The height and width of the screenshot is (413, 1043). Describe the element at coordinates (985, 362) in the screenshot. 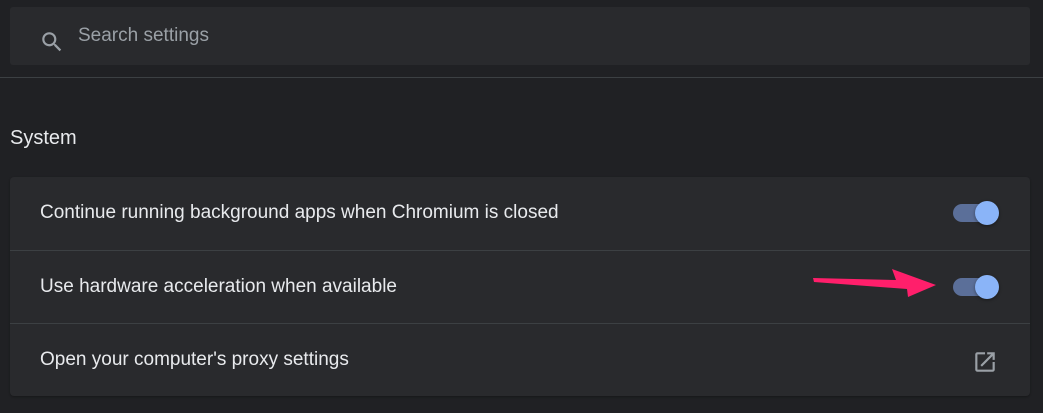

I see `open-in-new-icon` at that location.